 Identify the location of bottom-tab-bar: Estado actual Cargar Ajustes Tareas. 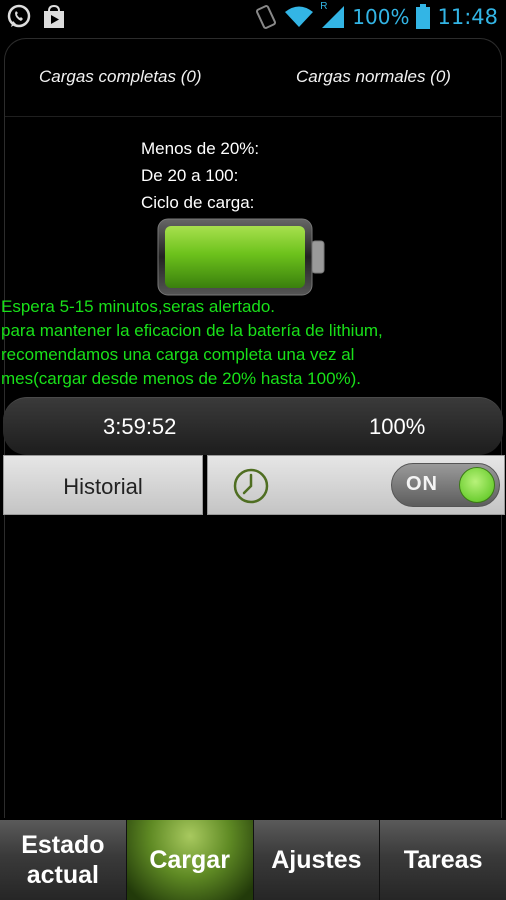
(253, 860).